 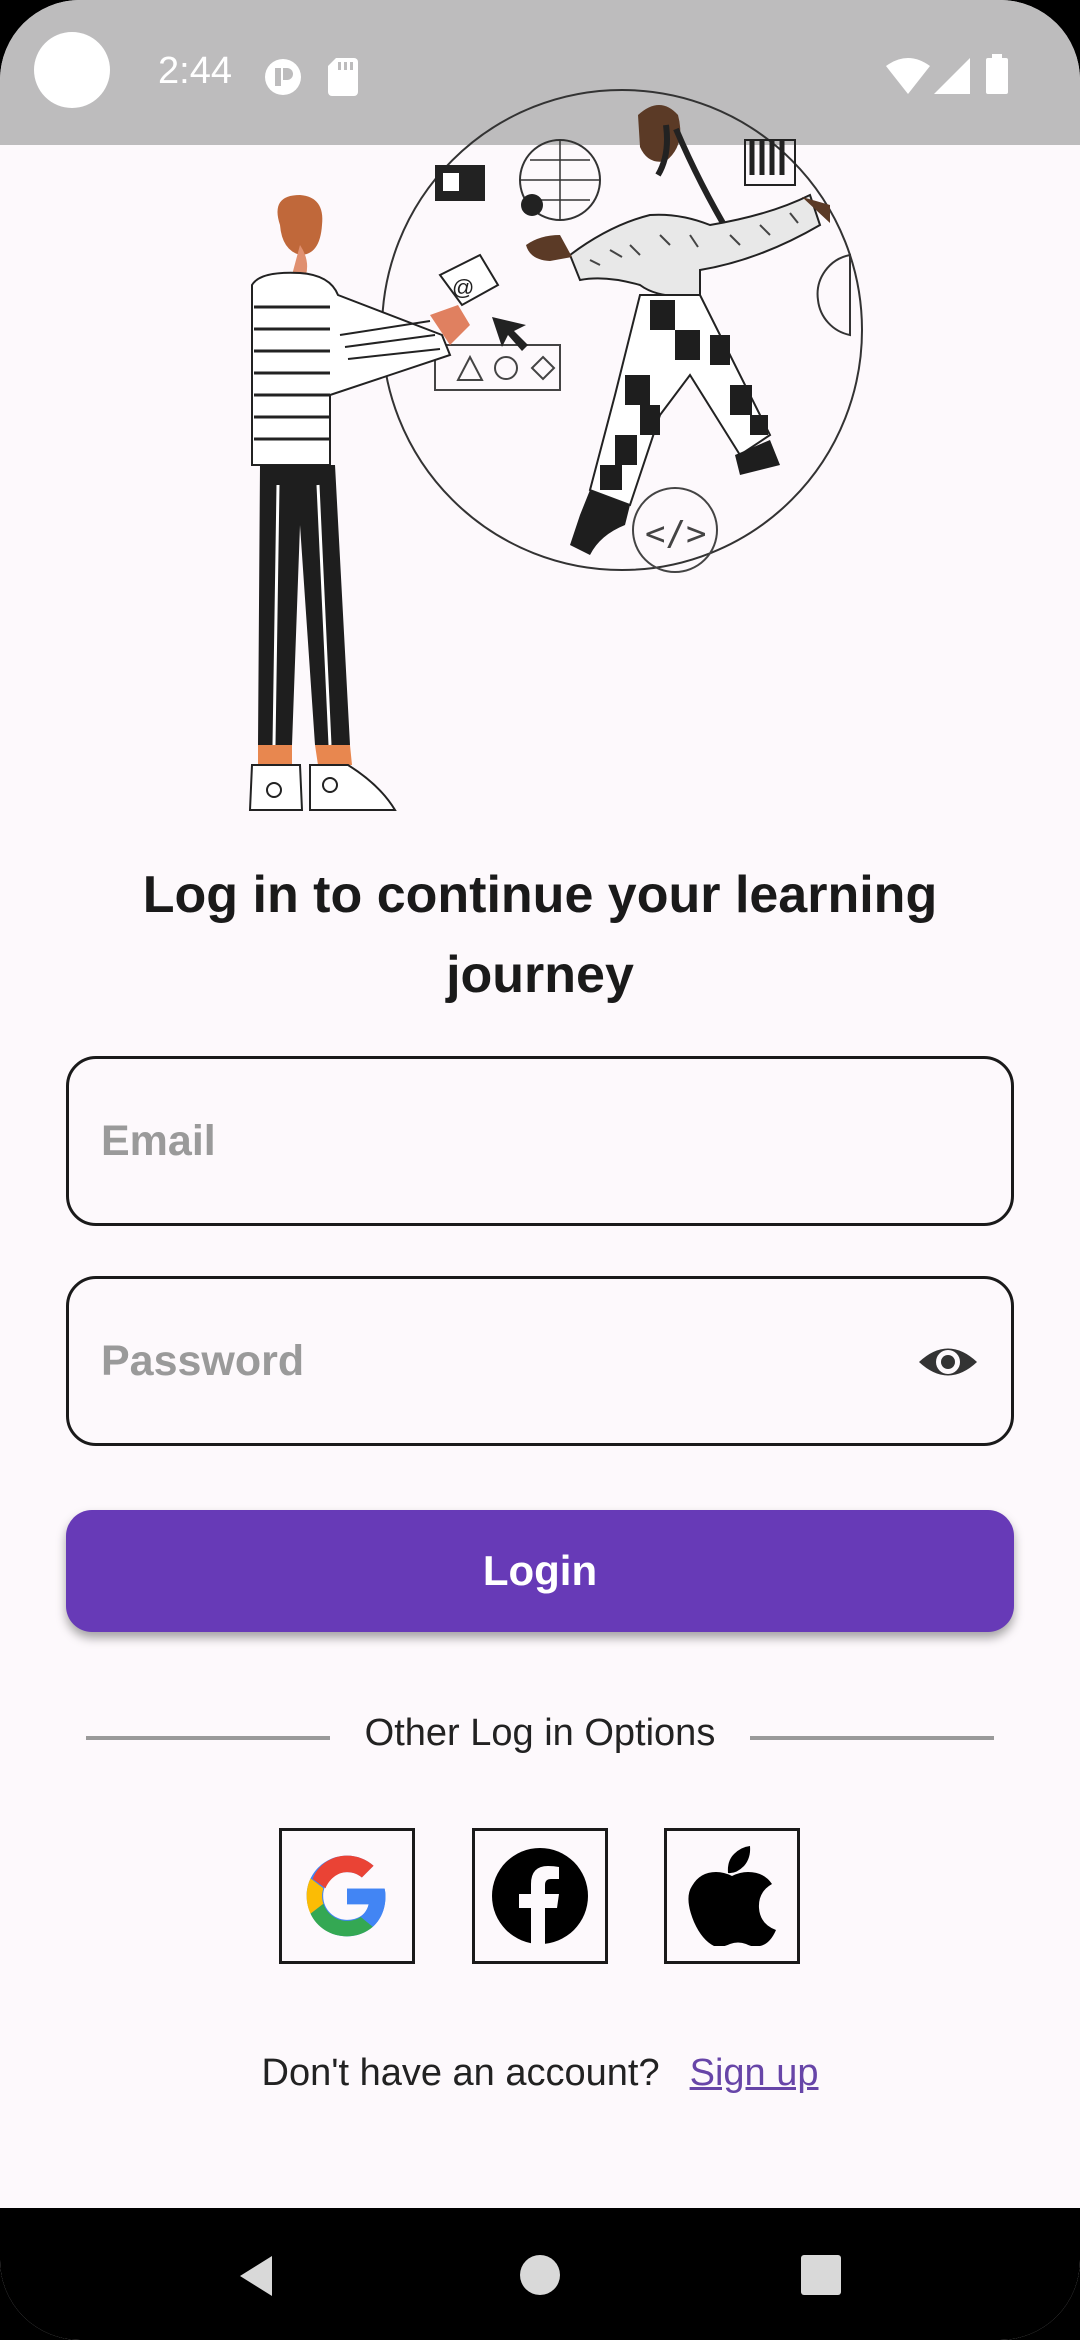 I want to click on email-placeholder: Email, so click(x=158, y=1141).